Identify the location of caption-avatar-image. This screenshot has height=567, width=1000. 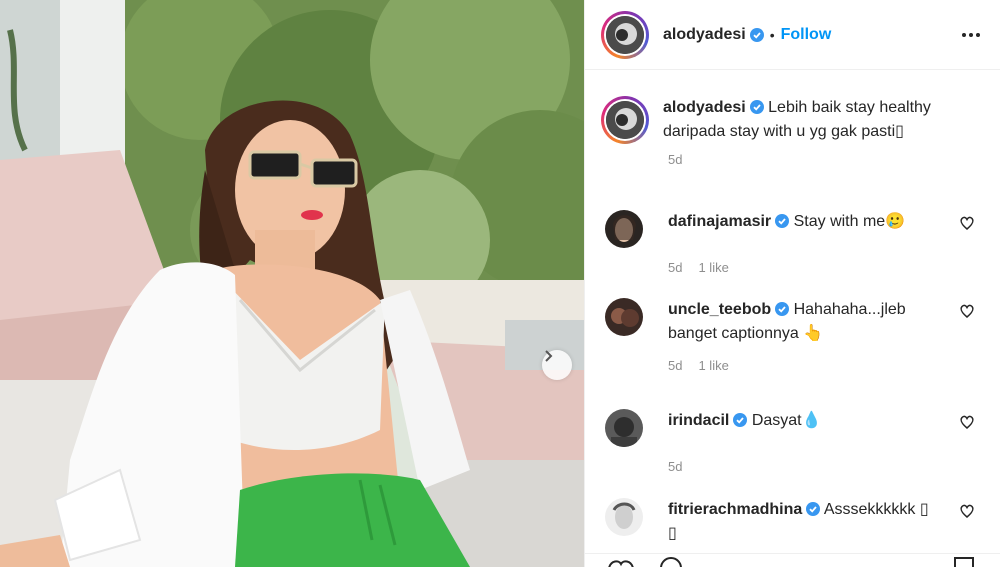
(625, 120).